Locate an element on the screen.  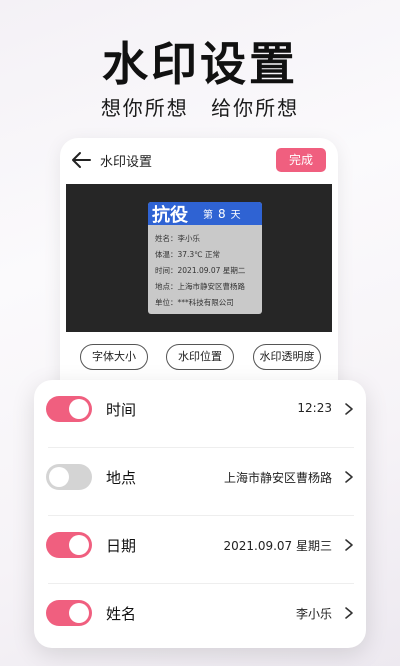
watermark-row-time: 时间：2021.09.07 星期二 is located at coordinates (200, 270).